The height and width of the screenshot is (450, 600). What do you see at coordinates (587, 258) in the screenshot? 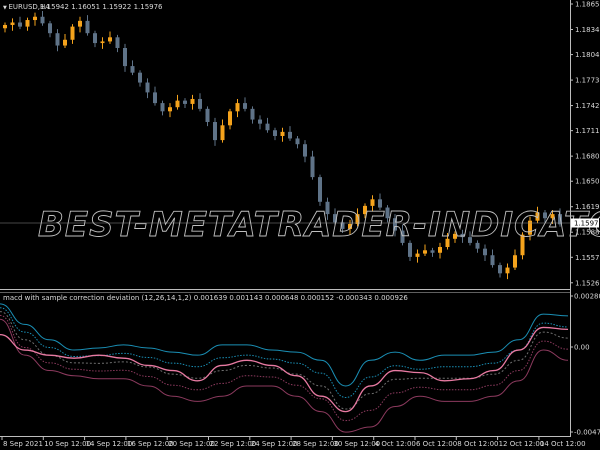
I see `price-tick-label: 1.15575` at bounding box center [587, 258].